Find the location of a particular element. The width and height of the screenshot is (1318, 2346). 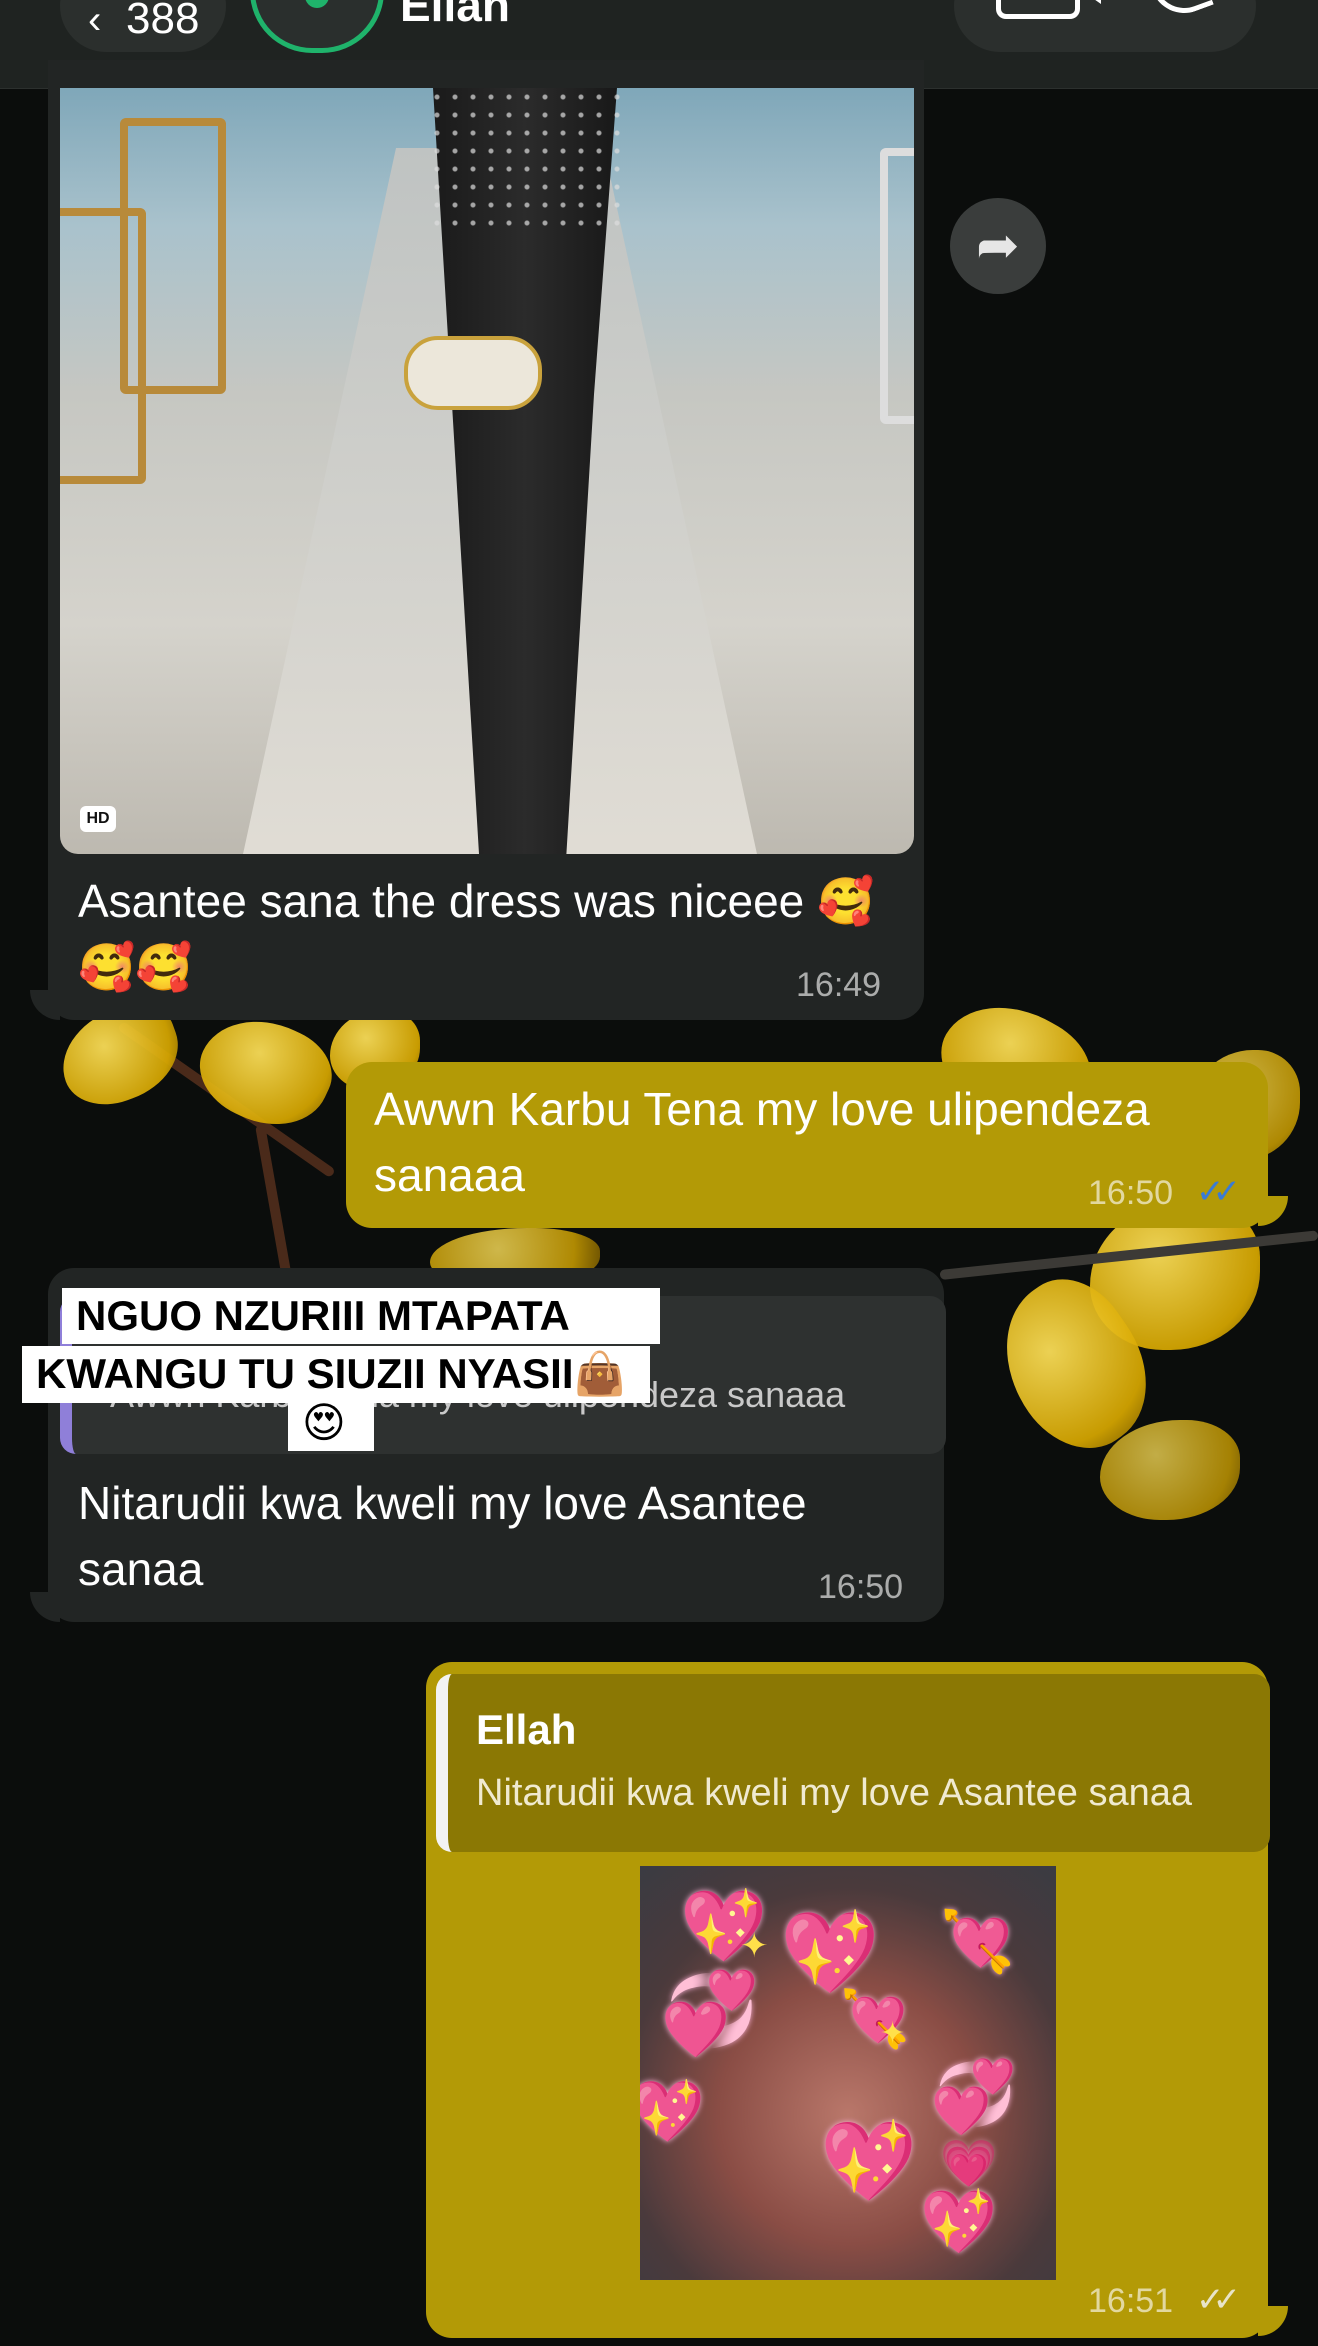

delivered-ticks-icon: ✓✓ is located at coordinates (1218, 2300).